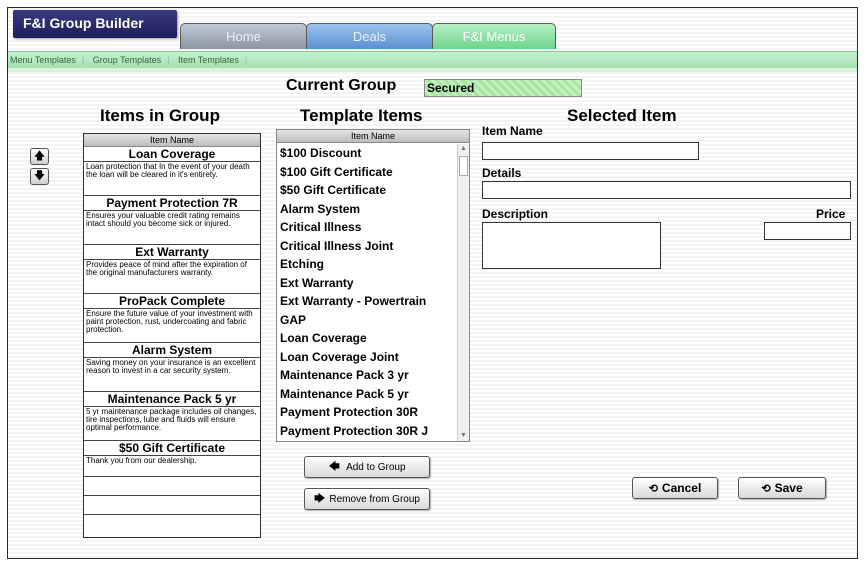  Describe the element at coordinates (766, 489) in the screenshot. I see `save-icon: ⟲` at that location.